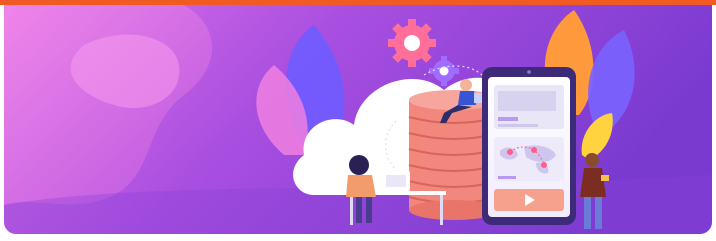 The width and height of the screenshot is (716, 241). Describe the element at coordinates (412, 43) in the screenshot. I see `gear-icon` at that location.